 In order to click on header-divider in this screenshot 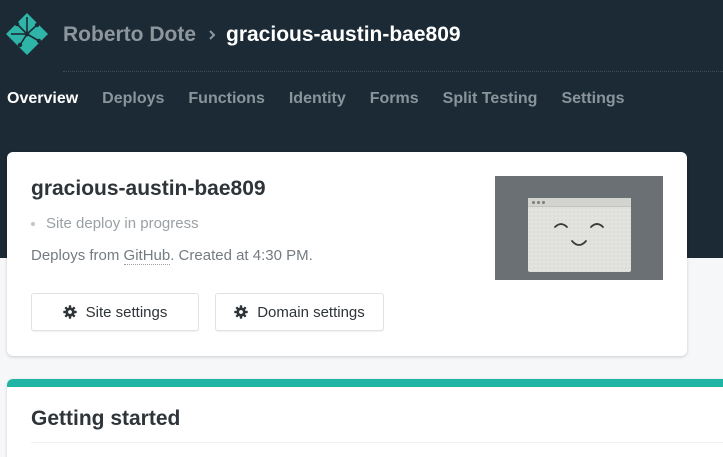, I will do `click(393, 71)`.